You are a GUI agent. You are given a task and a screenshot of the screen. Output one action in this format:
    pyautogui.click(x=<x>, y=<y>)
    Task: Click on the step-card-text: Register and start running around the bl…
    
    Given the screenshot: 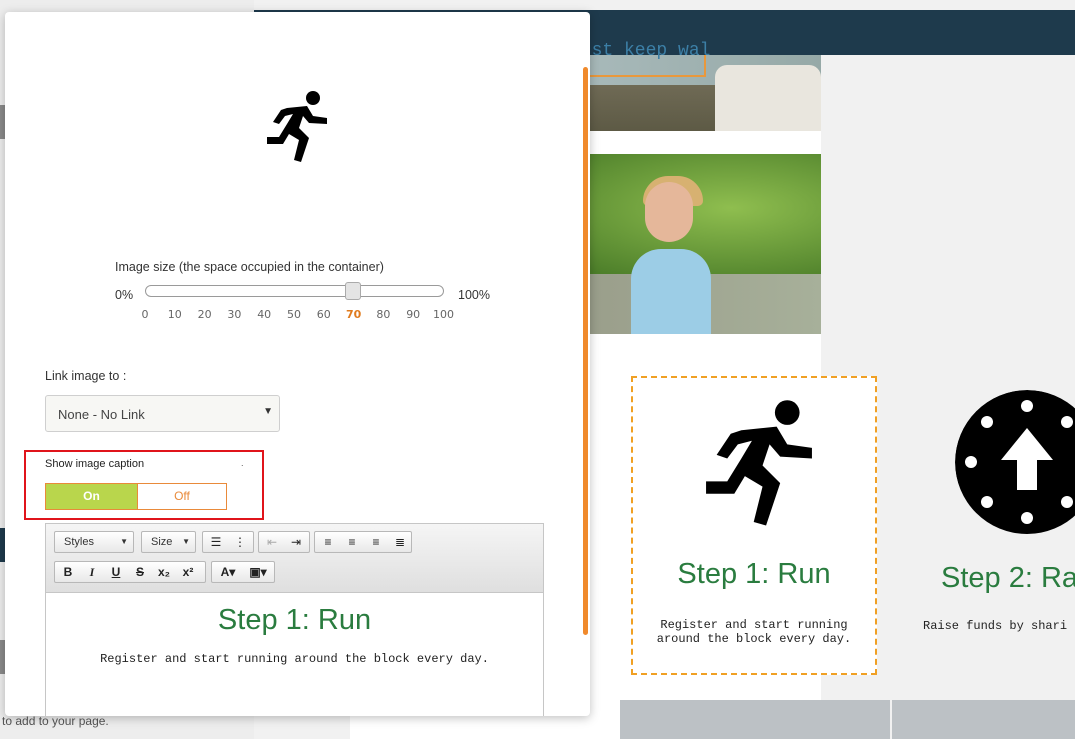 What is the action you would take?
    pyautogui.click(x=754, y=632)
    